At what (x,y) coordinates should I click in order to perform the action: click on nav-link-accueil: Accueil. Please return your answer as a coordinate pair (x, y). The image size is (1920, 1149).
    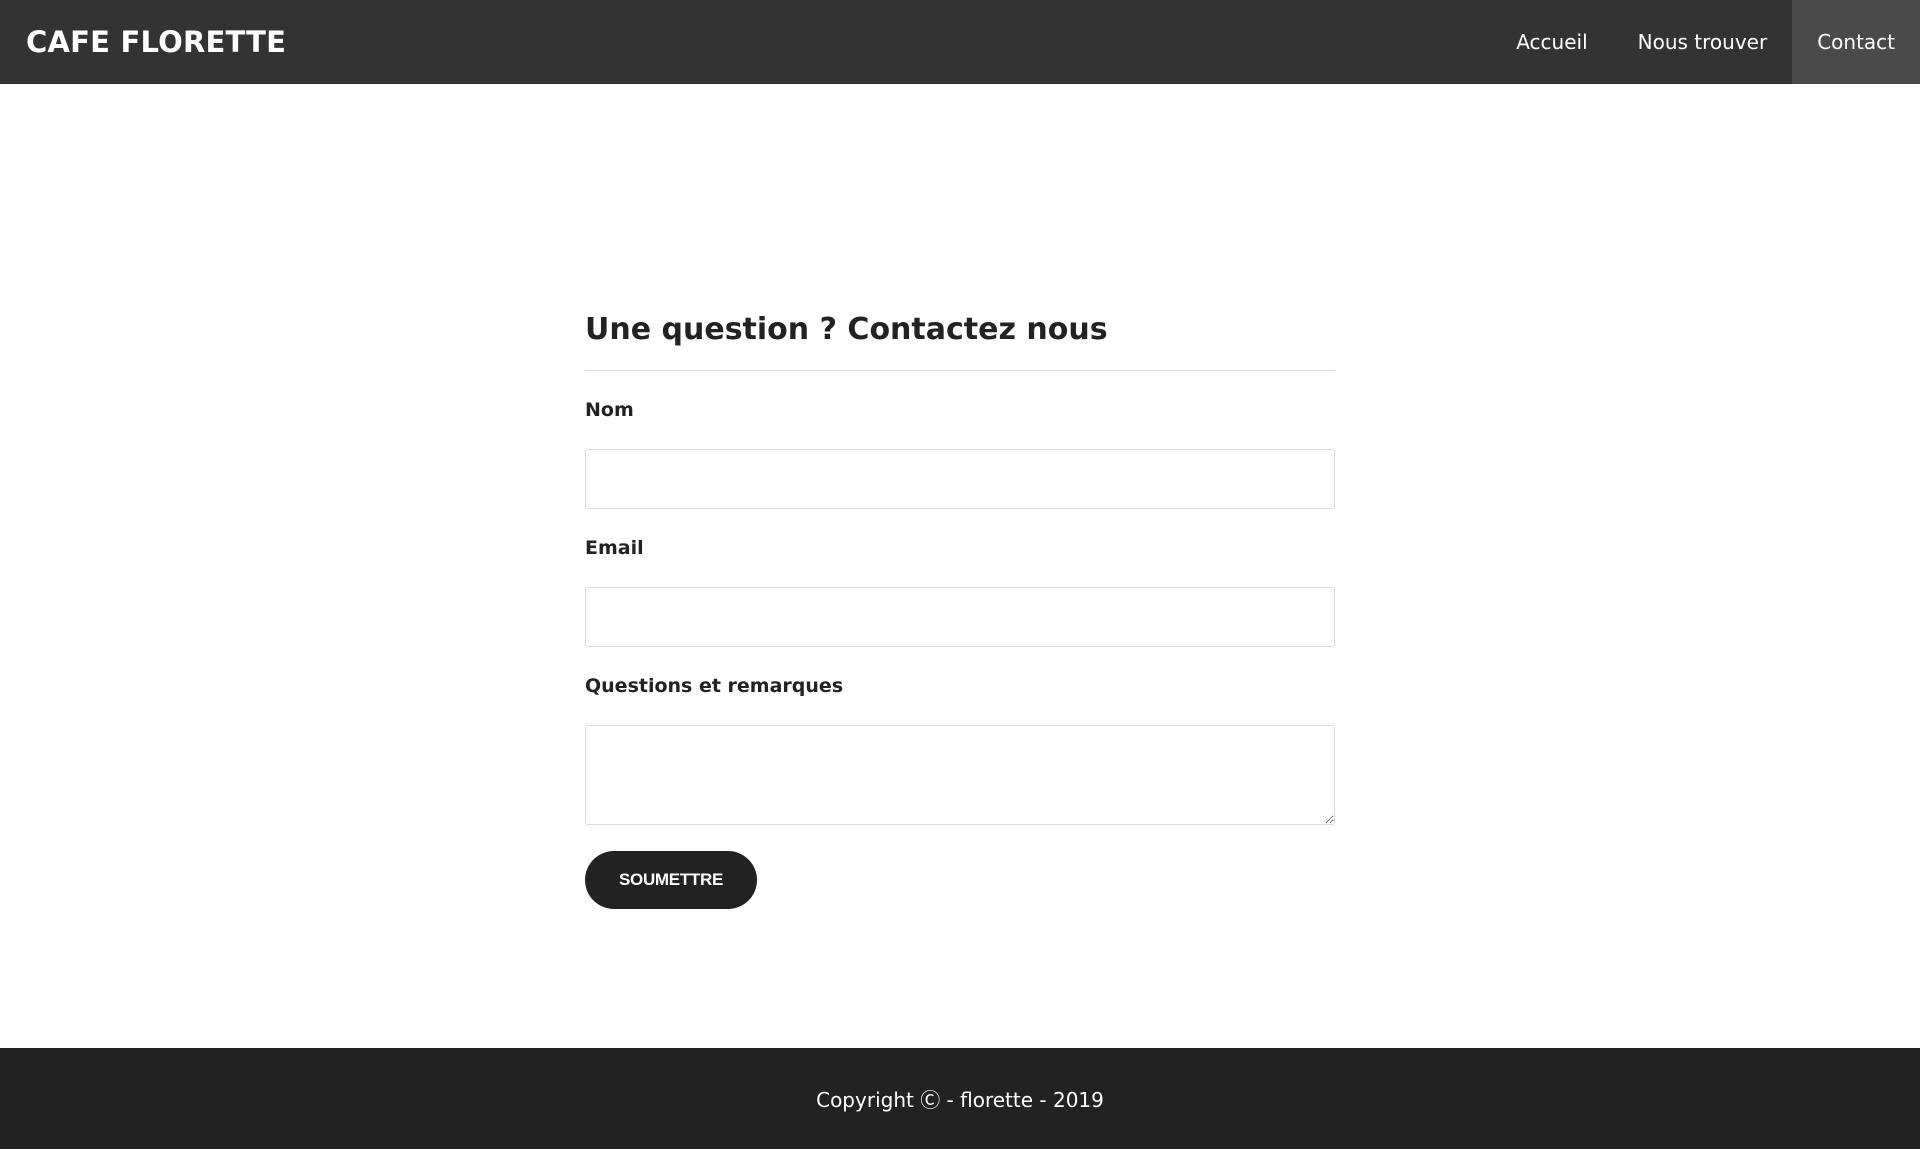
    Looking at the image, I should click on (1551, 42).